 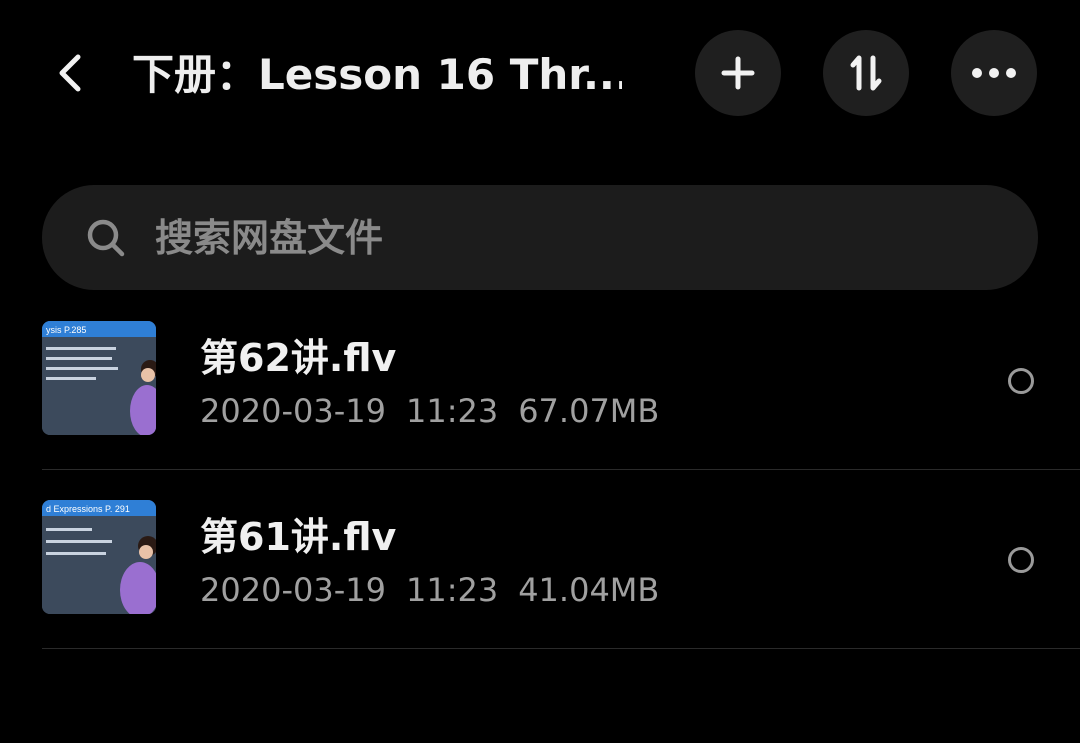 I want to click on plus-icon, so click(x=738, y=73).